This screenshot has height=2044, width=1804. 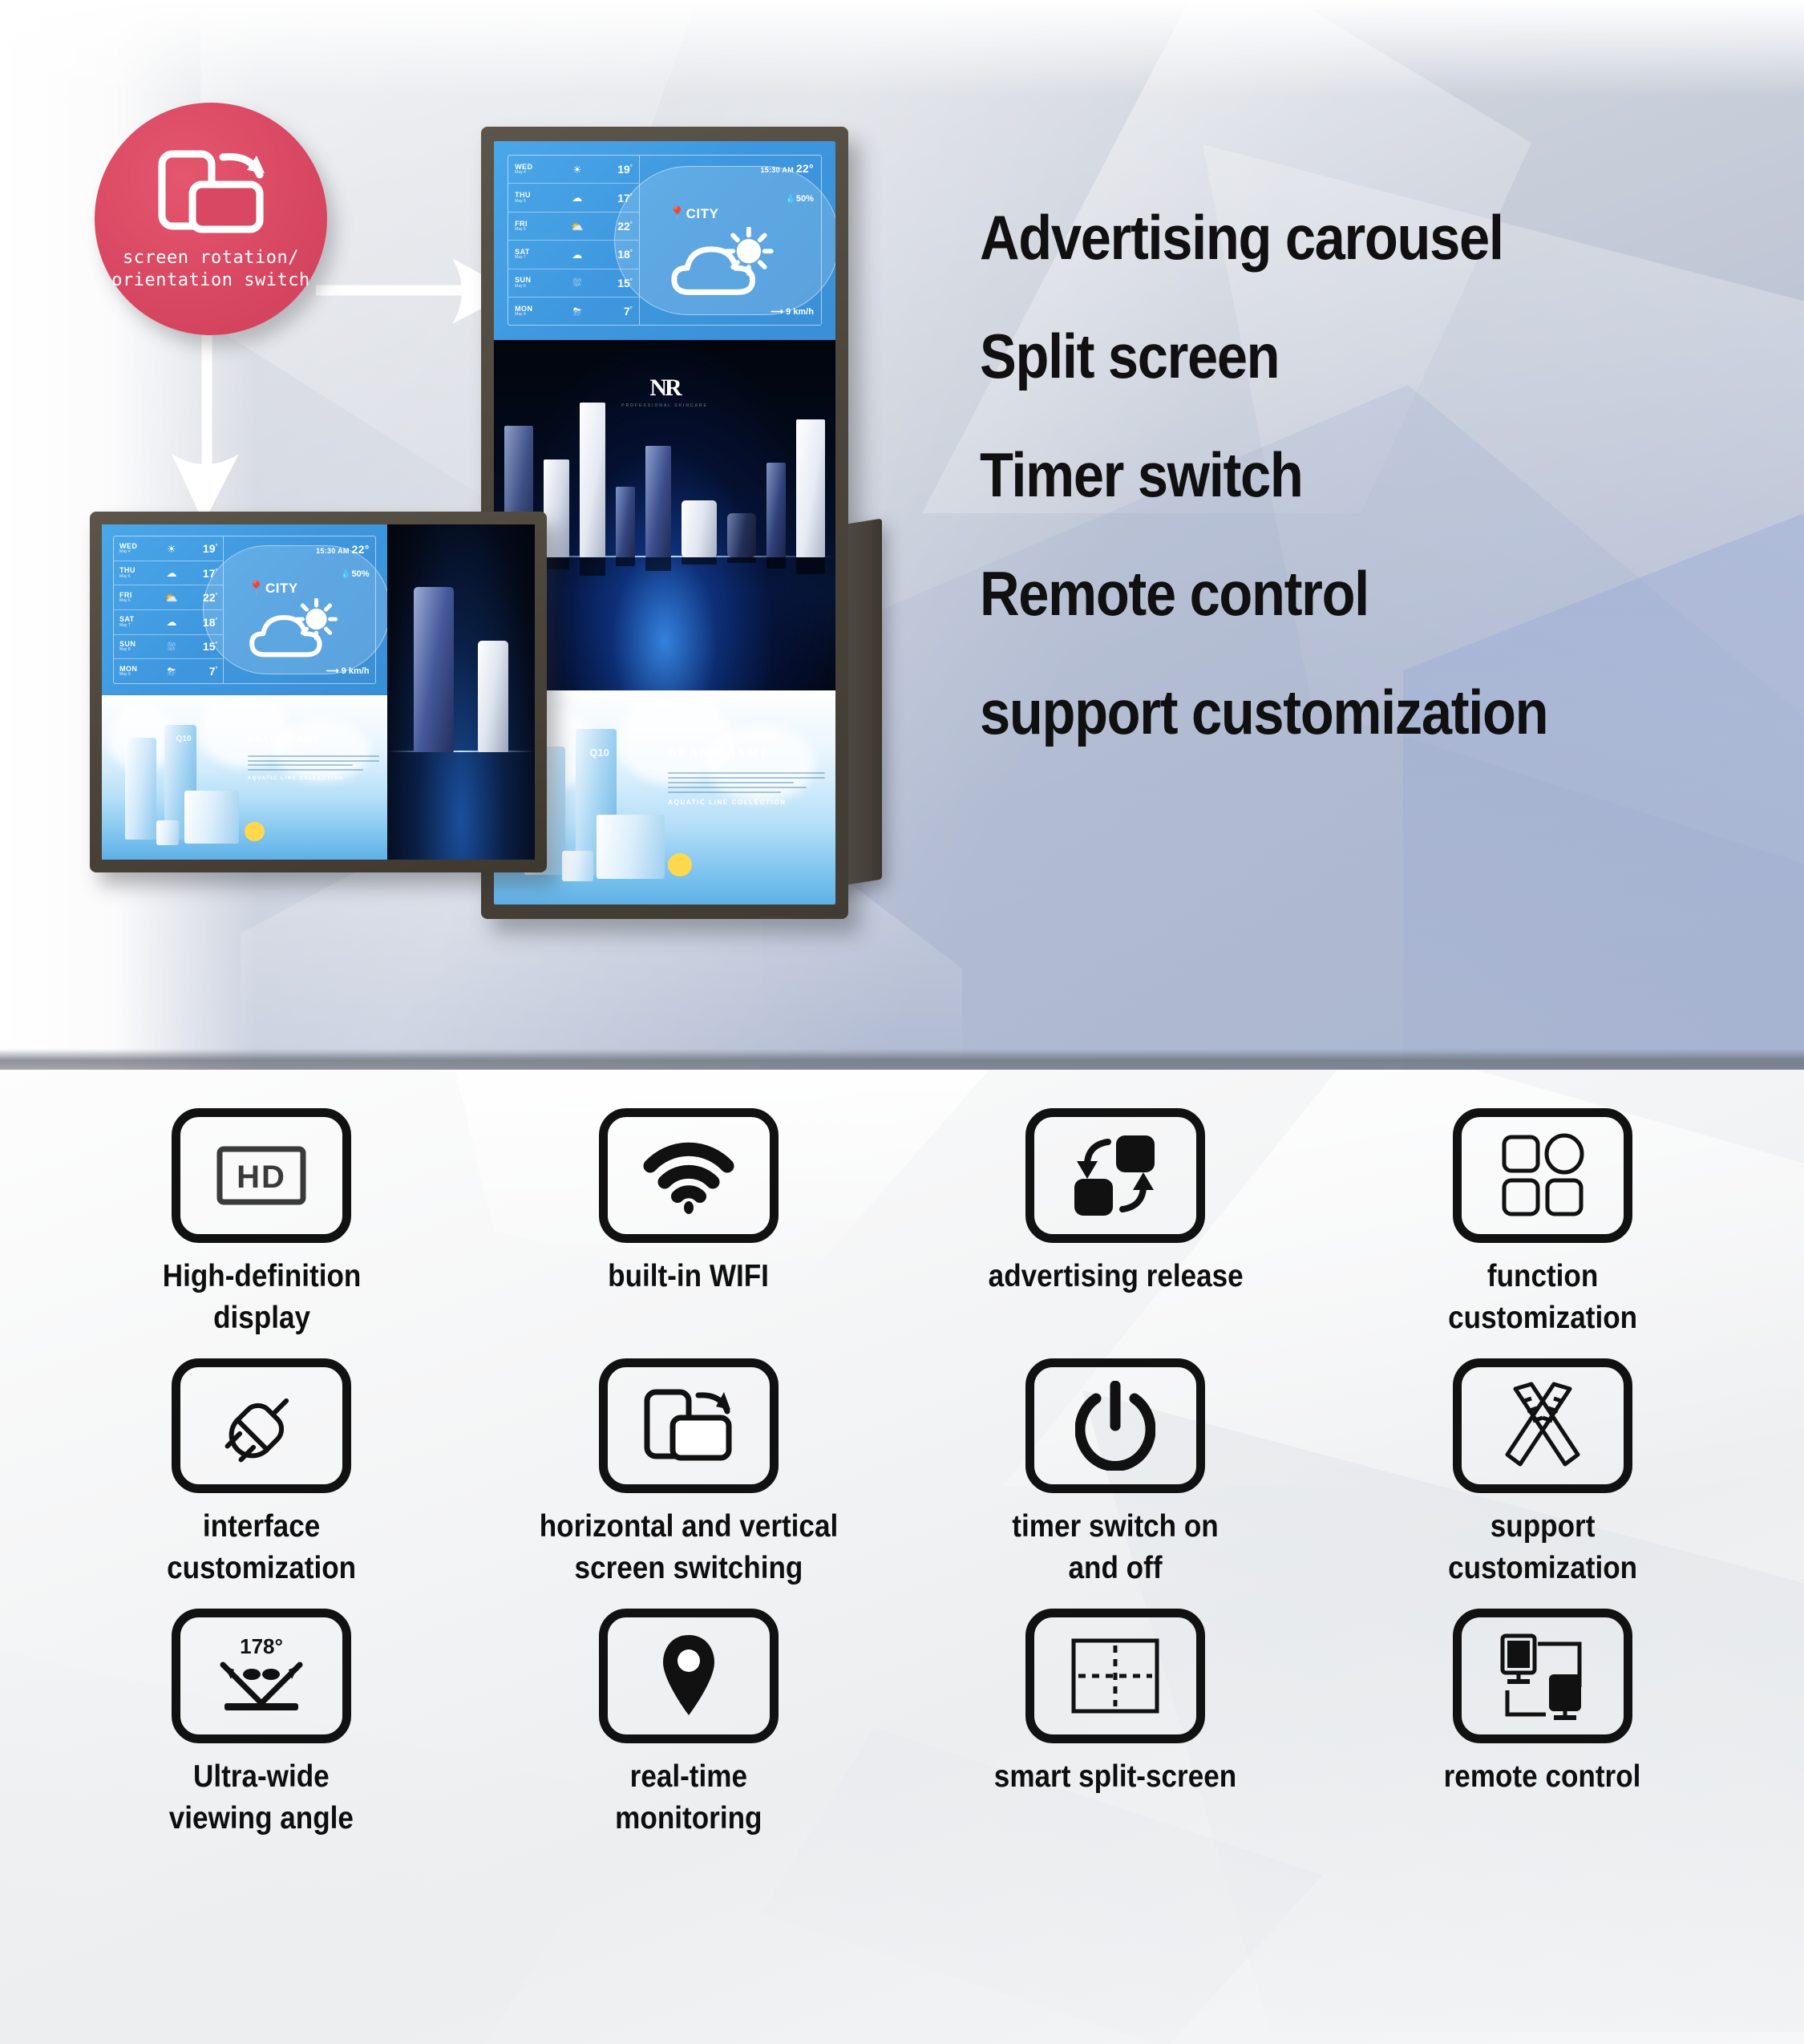 I want to click on section-divider-shadow, so click(x=902, y=1059).